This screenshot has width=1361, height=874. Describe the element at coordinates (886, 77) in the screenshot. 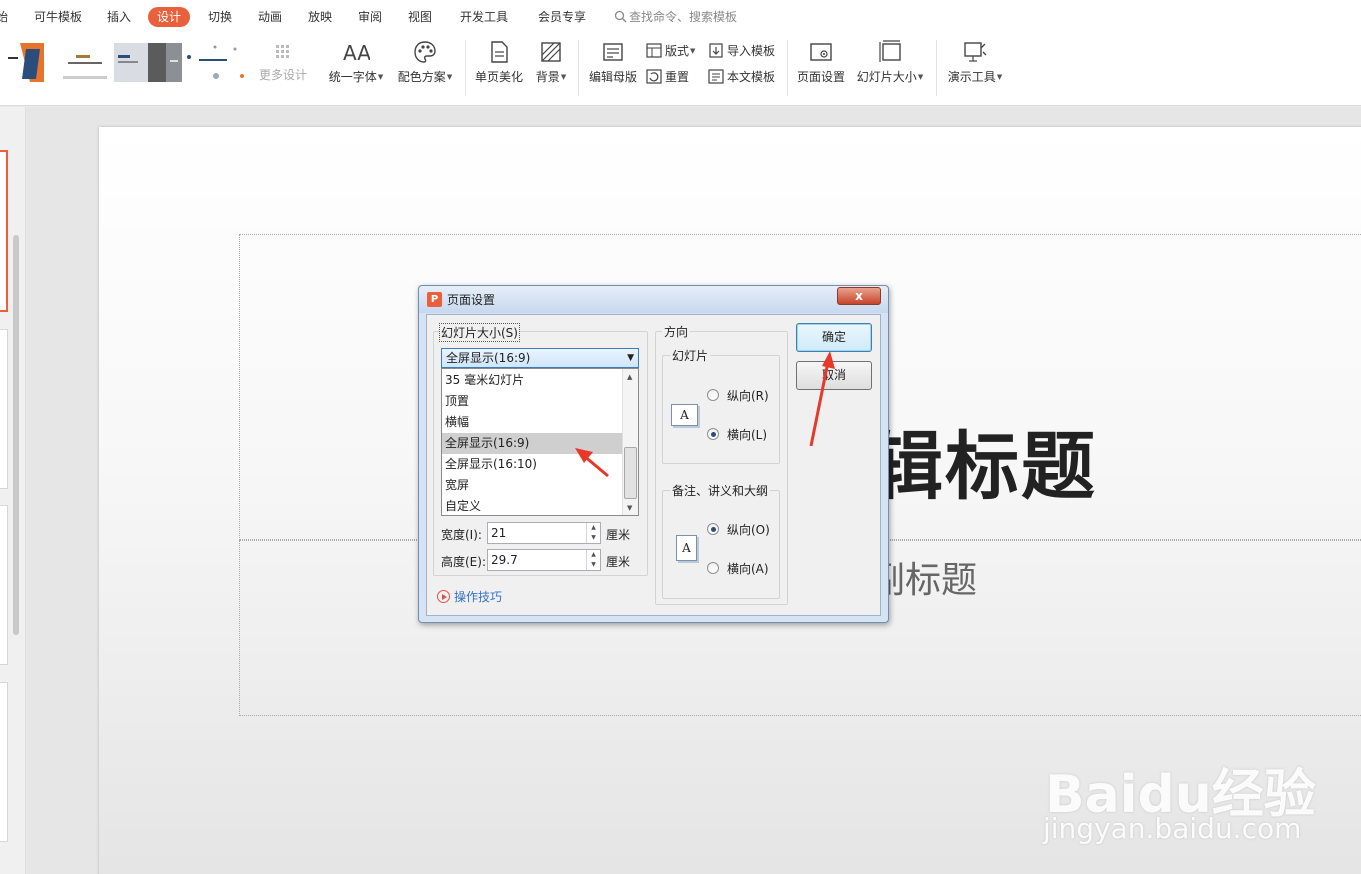

I see `slide-size-label: 幻灯片大小` at that location.